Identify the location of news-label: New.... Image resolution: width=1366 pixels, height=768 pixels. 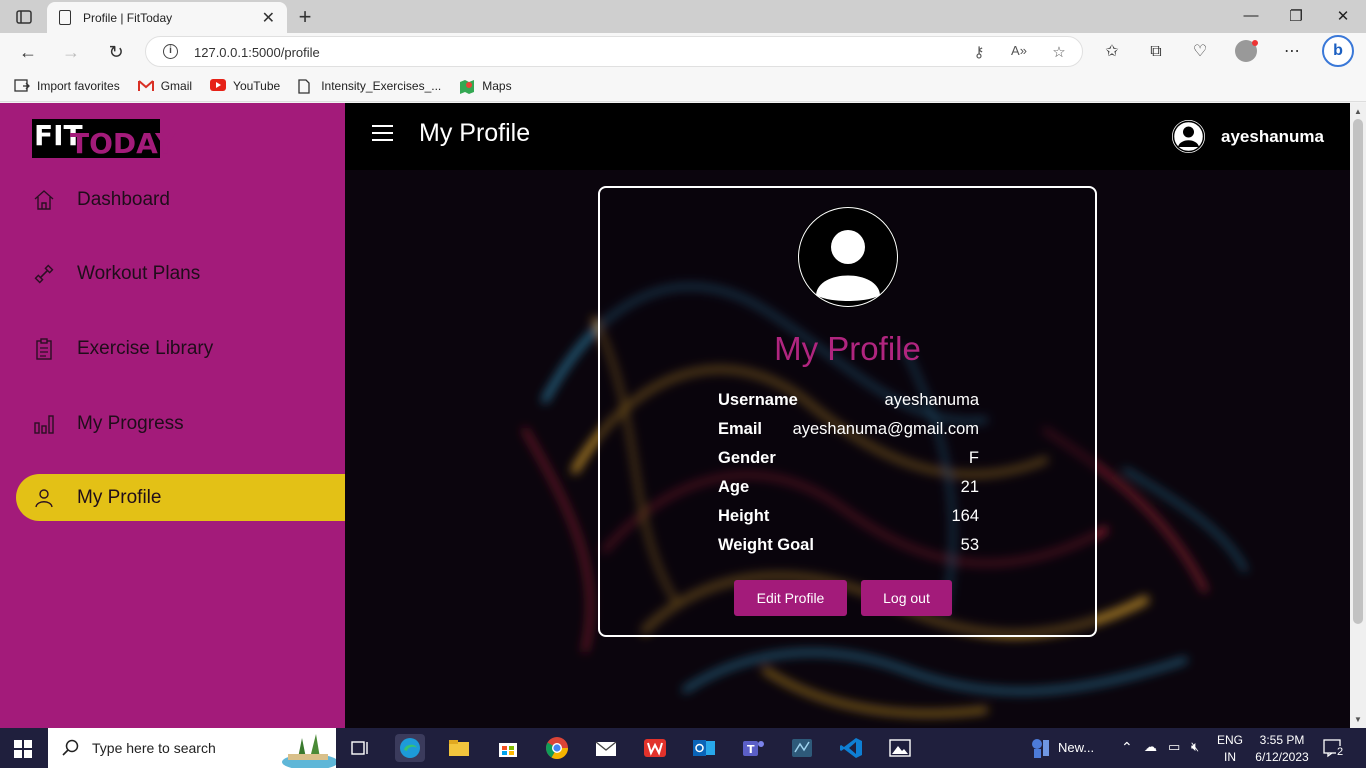
(1076, 747).